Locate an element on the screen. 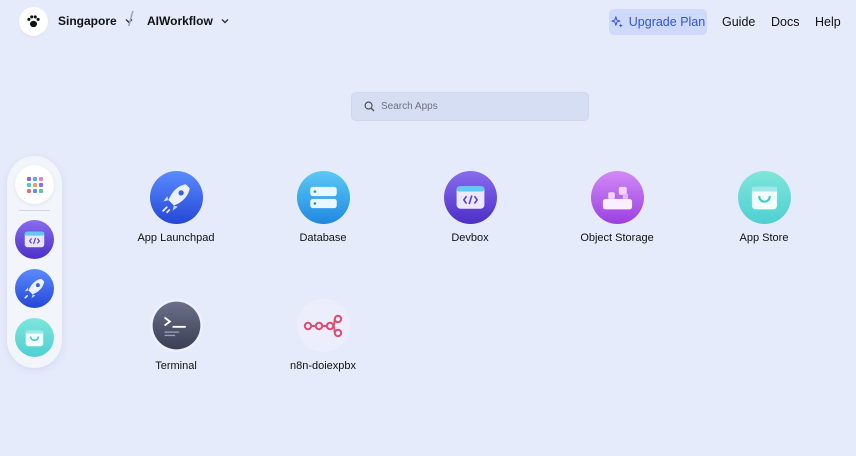 Image resolution: width=856 pixels, height=456 pixels. app-store-bag-icon is located at coordinates (34, 337).